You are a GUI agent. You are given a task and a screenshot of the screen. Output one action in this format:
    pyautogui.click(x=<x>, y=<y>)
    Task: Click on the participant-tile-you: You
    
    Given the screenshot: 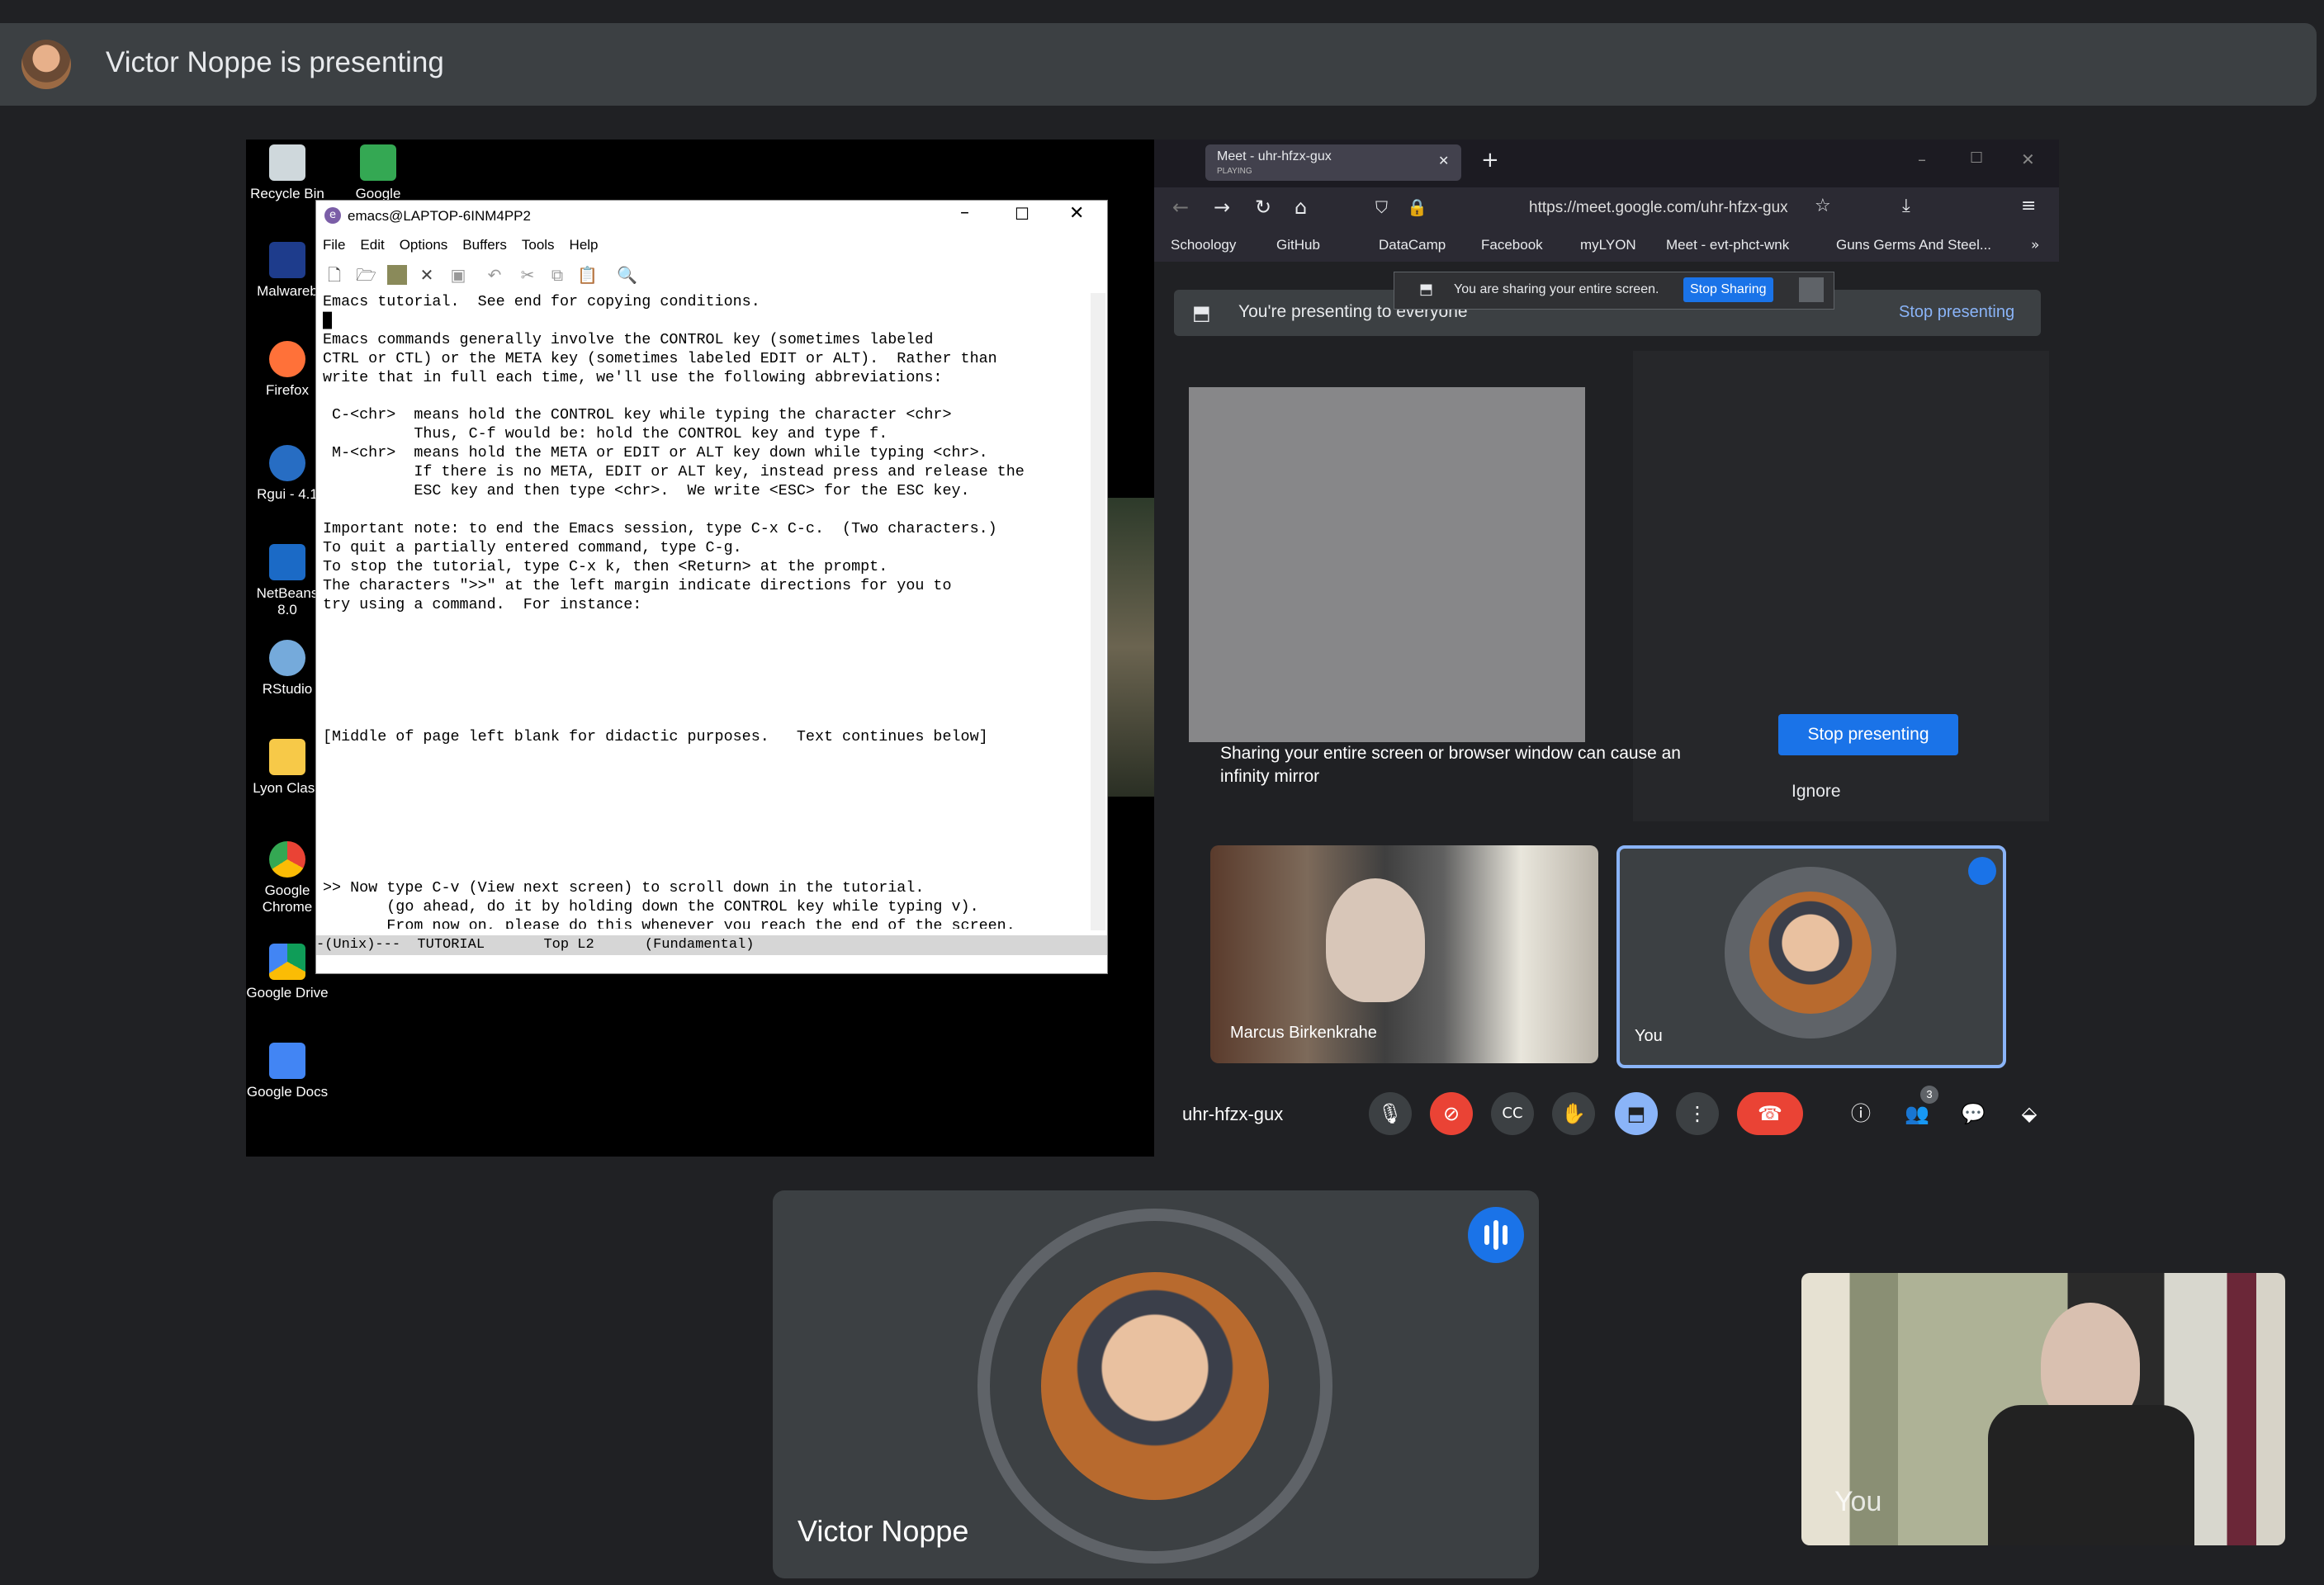 What is the action you would take?
    pyautogui.click(x=1811, y=957)
    